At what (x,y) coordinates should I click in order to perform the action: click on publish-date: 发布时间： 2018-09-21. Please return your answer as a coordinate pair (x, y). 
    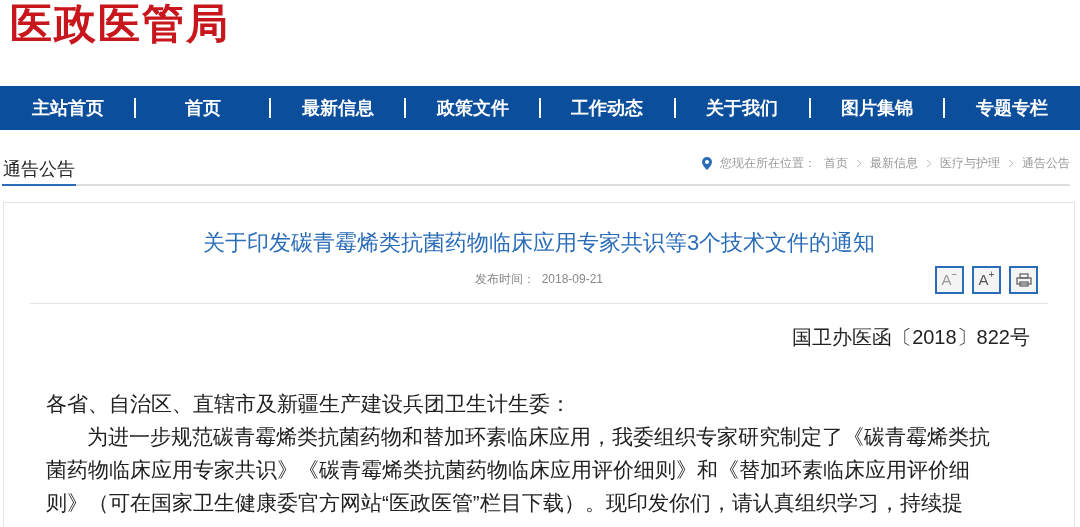
    Looking at the image, I should click on (539, 279).